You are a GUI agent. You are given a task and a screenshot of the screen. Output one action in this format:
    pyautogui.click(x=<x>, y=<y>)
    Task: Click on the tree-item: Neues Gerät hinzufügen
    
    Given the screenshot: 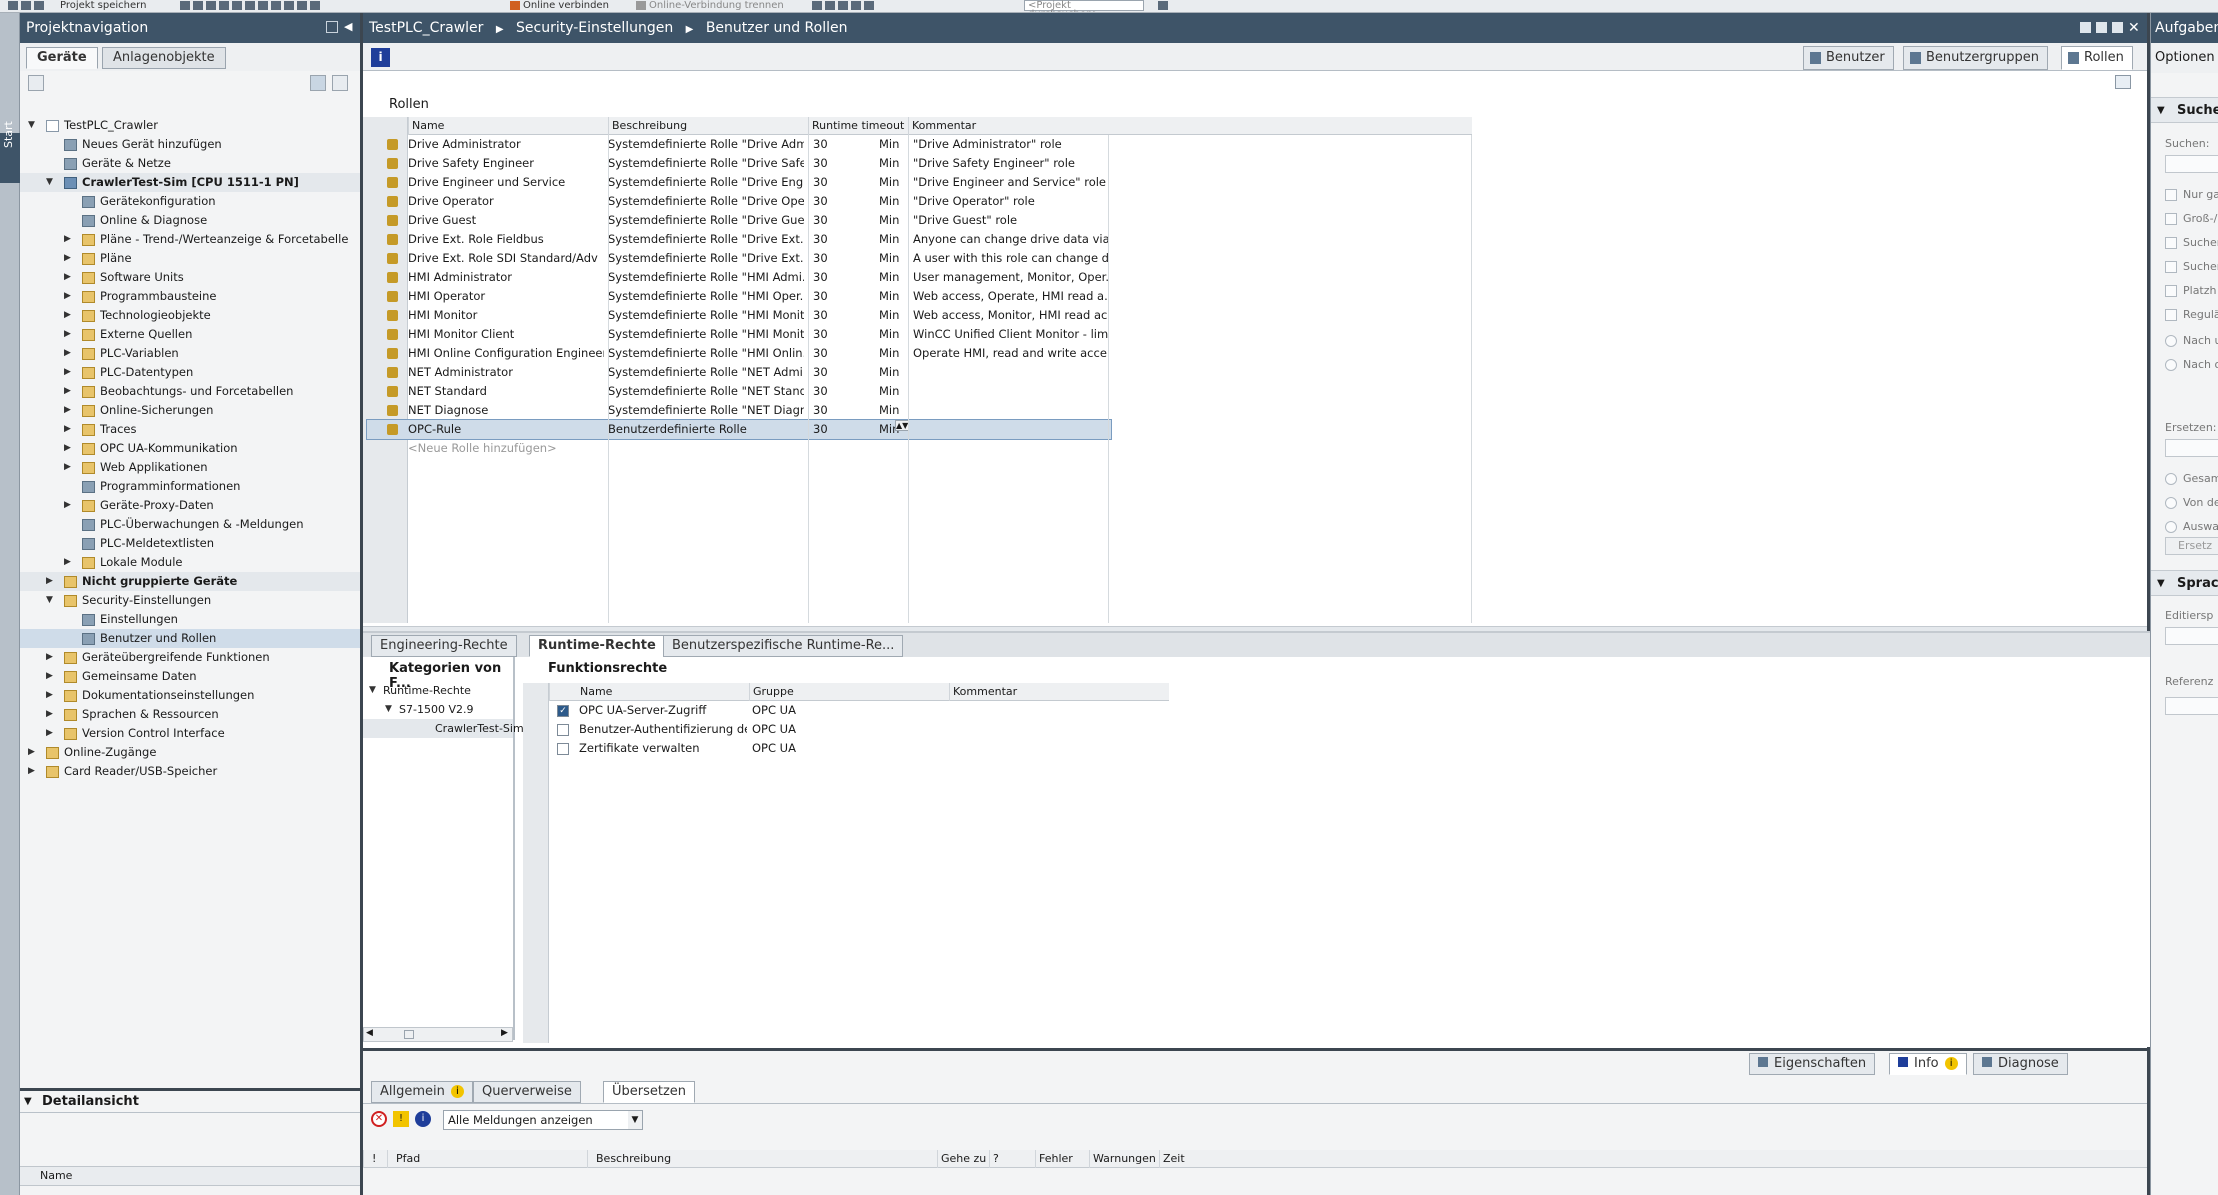 What is the action you would take?
    pyautogui.click(x=190, y=144)
    